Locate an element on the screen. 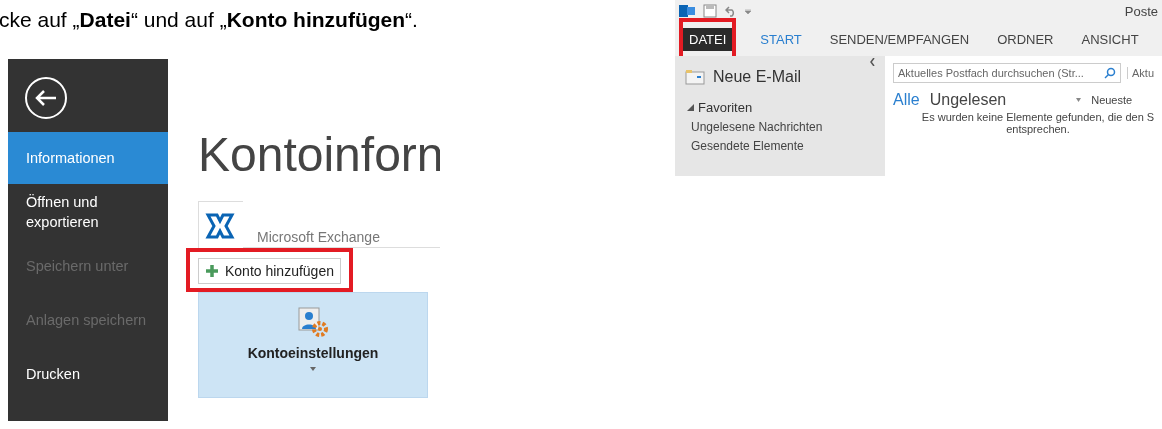  plus-icon is located at coordinates (212, 271).